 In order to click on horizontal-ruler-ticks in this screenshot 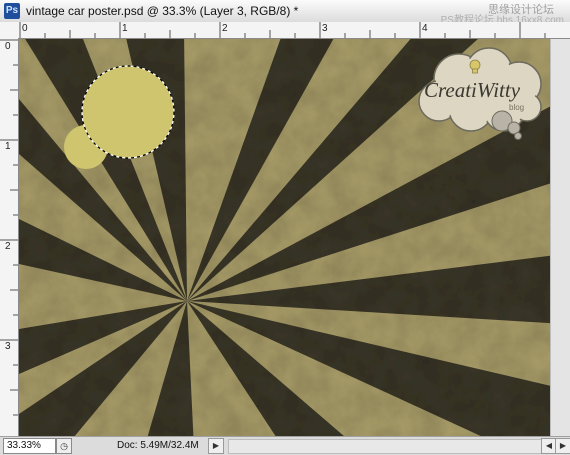, I will do `click(282, 30)`.